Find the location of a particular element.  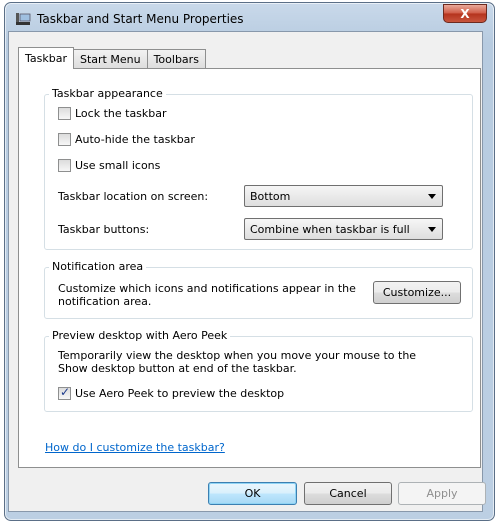

cancel-button: Cancel is located at coordinates (348, 493).